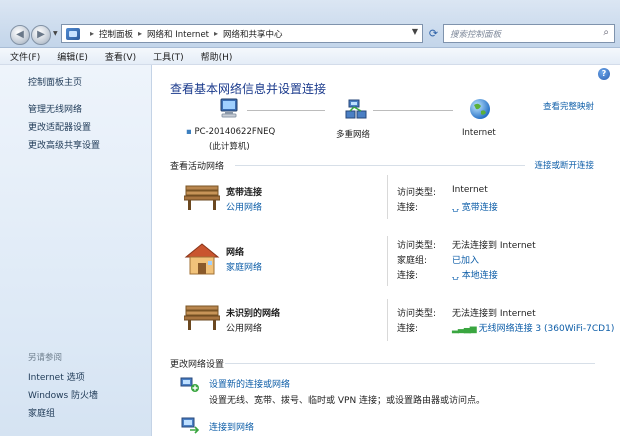 Image resolution: width=620 pixels, height=436 pixels. I want to click on setup-connection-desc: 设置无线、宽带、拨号、临时或 VPN 连接；或设置路由器或访问点。, so click(347, 401).